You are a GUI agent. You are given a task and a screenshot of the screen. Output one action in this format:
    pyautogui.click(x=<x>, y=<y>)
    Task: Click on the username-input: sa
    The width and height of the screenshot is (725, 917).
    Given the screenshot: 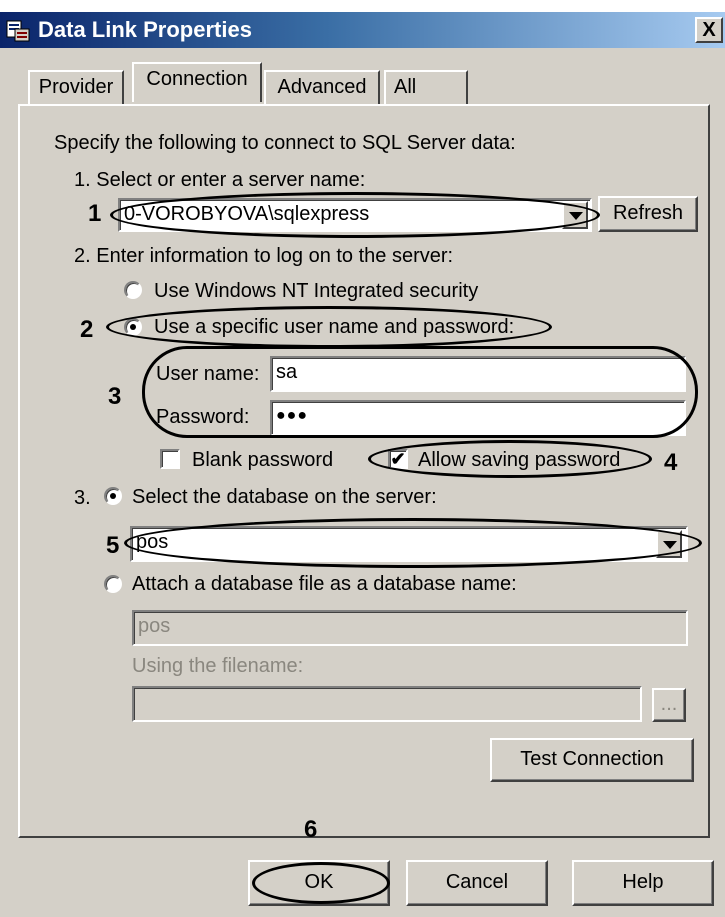 What is the action you would take?
    pyautogui.click(x=478, y=374)
    